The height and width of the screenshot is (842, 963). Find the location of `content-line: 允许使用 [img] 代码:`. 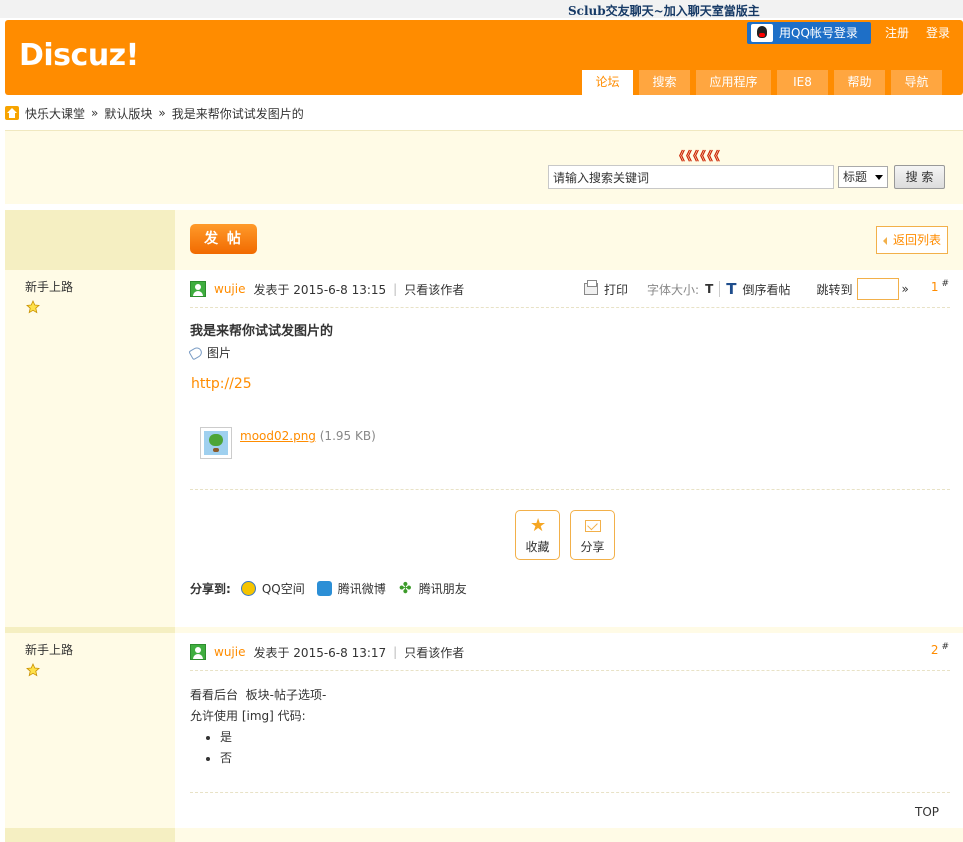

content-line: 允许使用 [img] 代码: is located at coordinates (248, 716).